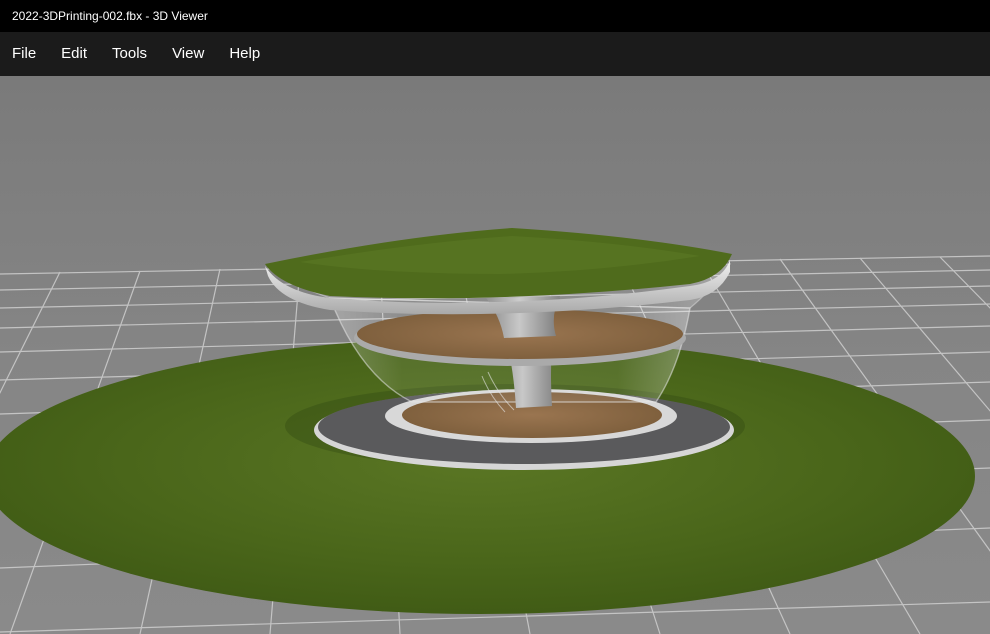 This screenshot has height=634, width=990. I want to click on menu-bar: File Edit Tools View Help, so click(495, 54).